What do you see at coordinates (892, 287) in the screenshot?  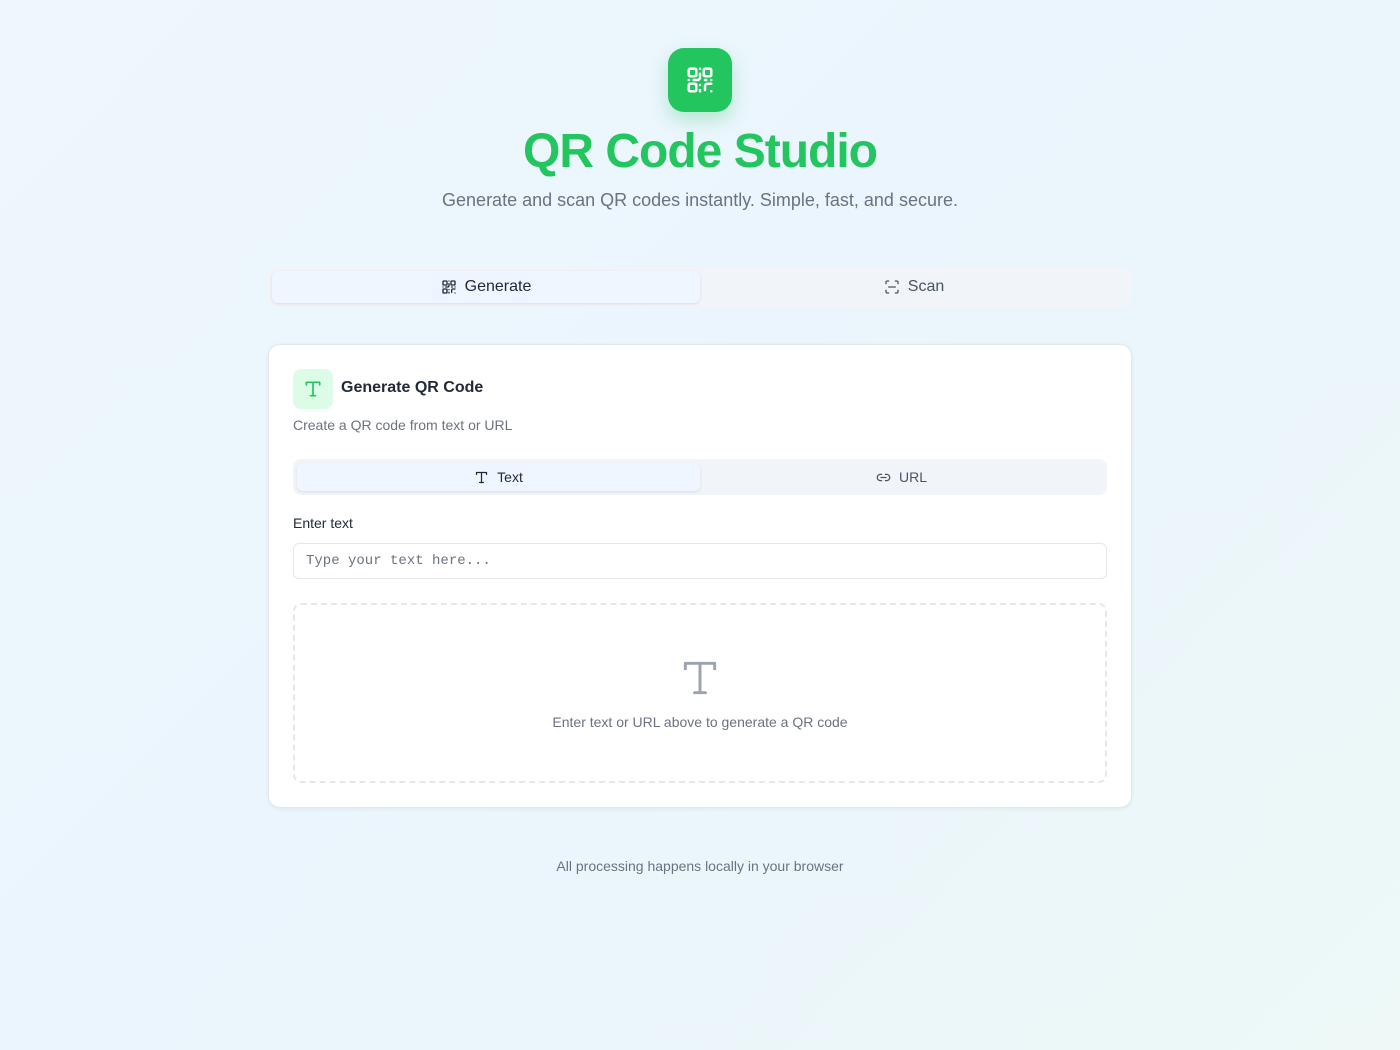 I see `scan-icon` at bounding box center [892, 287].